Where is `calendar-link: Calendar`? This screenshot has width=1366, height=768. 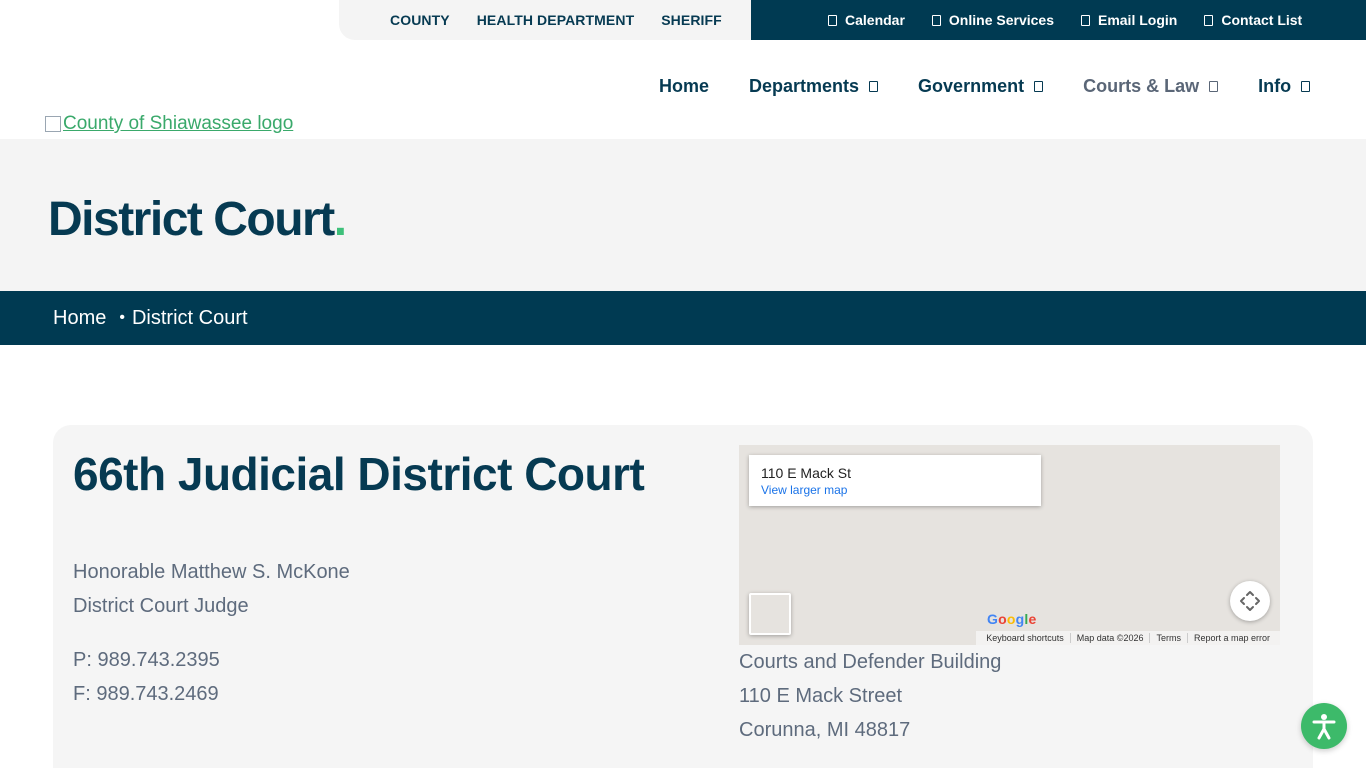 calendar-link: Calendar is located at coordinates (866, 20).